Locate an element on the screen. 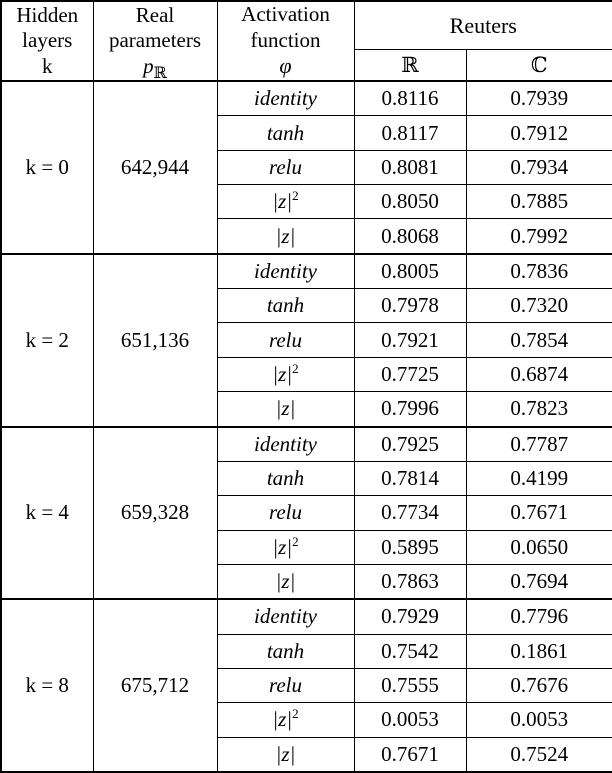 The width and height of the screenshot is (612, 773). cell-score-complex: 0.7939 is located at coordinates (538, 98).